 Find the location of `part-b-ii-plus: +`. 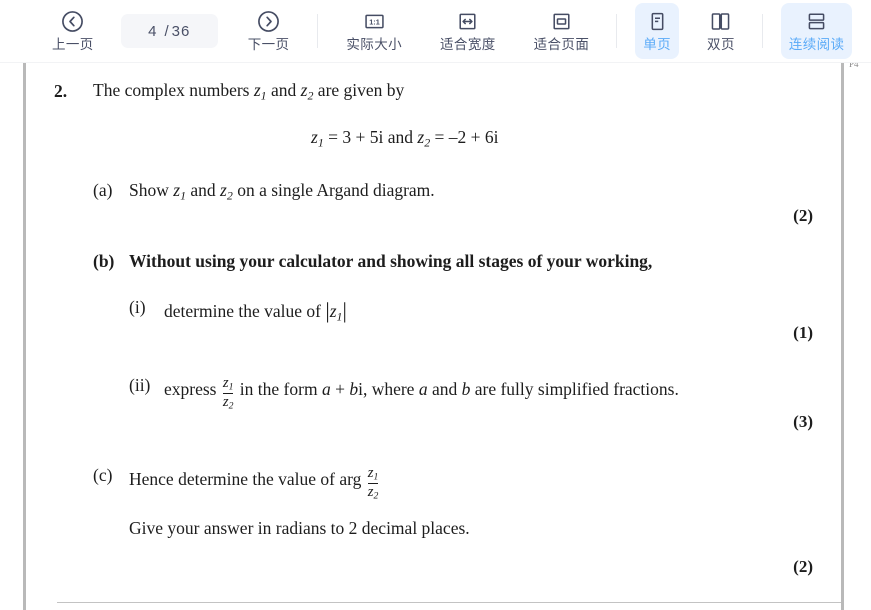

part-b-ii-plus: + is located at coordinates (340, 388).